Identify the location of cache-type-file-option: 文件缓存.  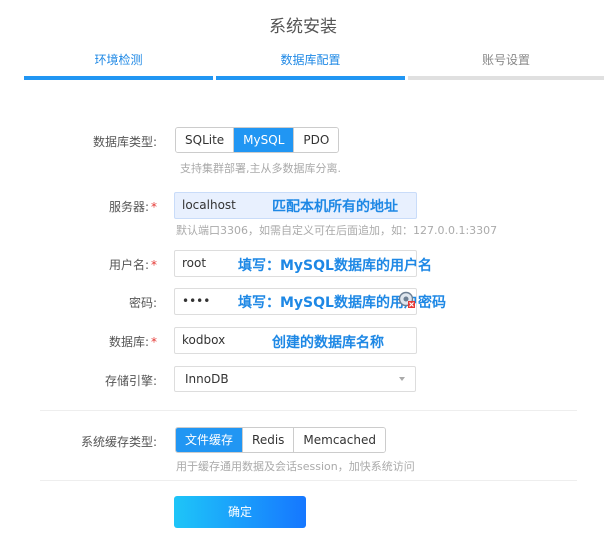
(209, 440).